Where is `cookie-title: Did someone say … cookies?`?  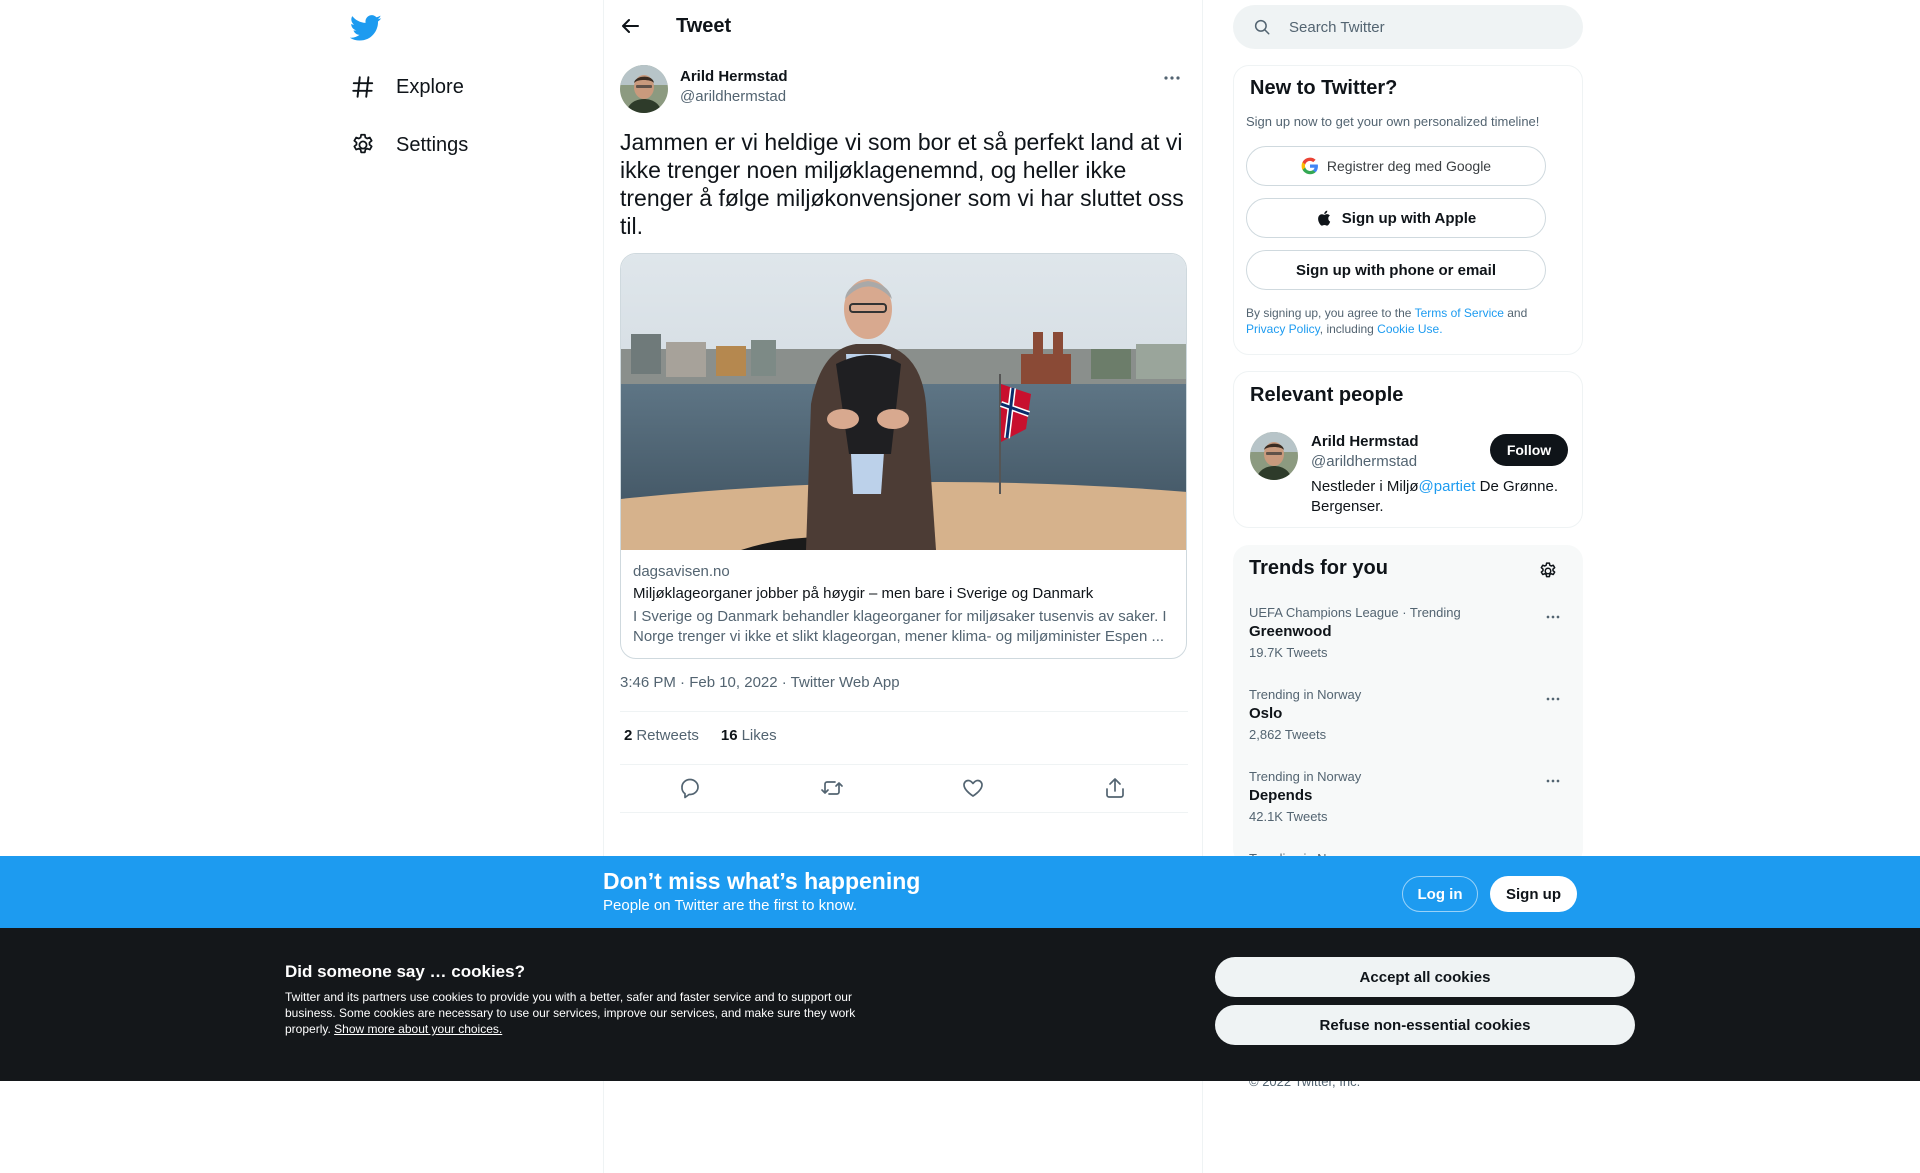 cookie-title: Did someone say … cookies? is located at coordinates (405, 971).